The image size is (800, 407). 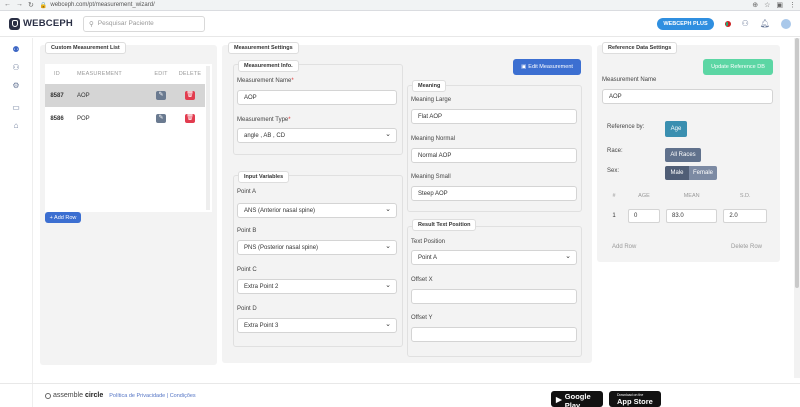 I want to click on ref-name-label: Measurement Name, so click(x=629, y=80).